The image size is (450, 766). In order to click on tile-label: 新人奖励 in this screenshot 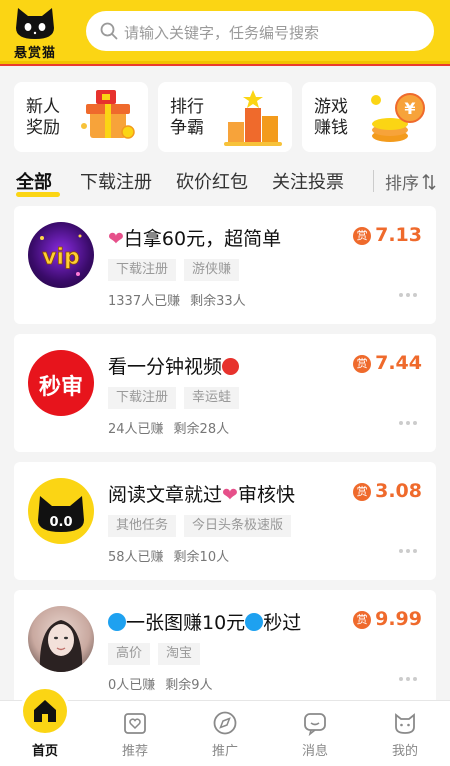, I will do `click(43, 117)`.